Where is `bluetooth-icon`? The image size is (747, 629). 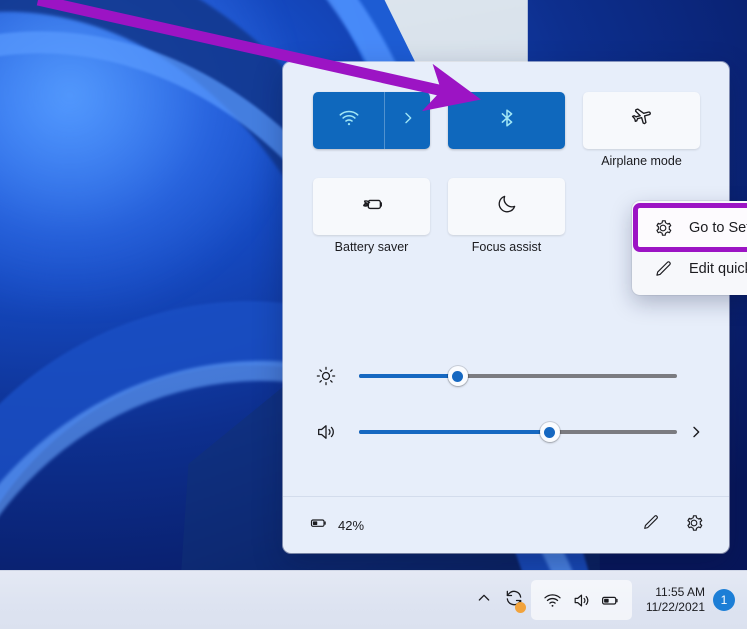
bluetooth-icon is located at coordinates (507, 120).